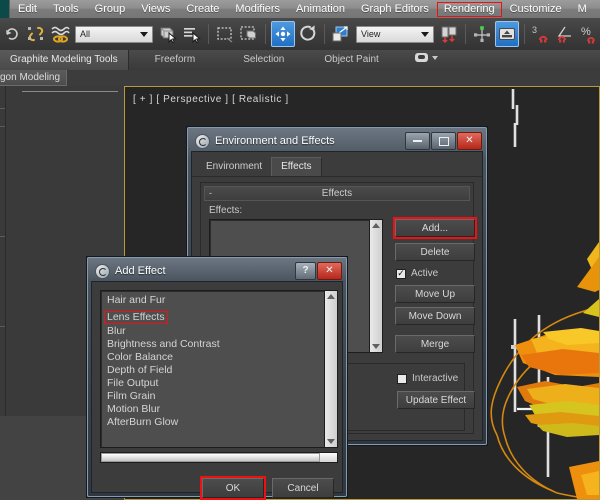 The height and width of the screenshot is (500, 600). What do you see at coordinates (305, 271) in the screenshot?
I see `help-icon: ?` at bounding box center [305, 271].